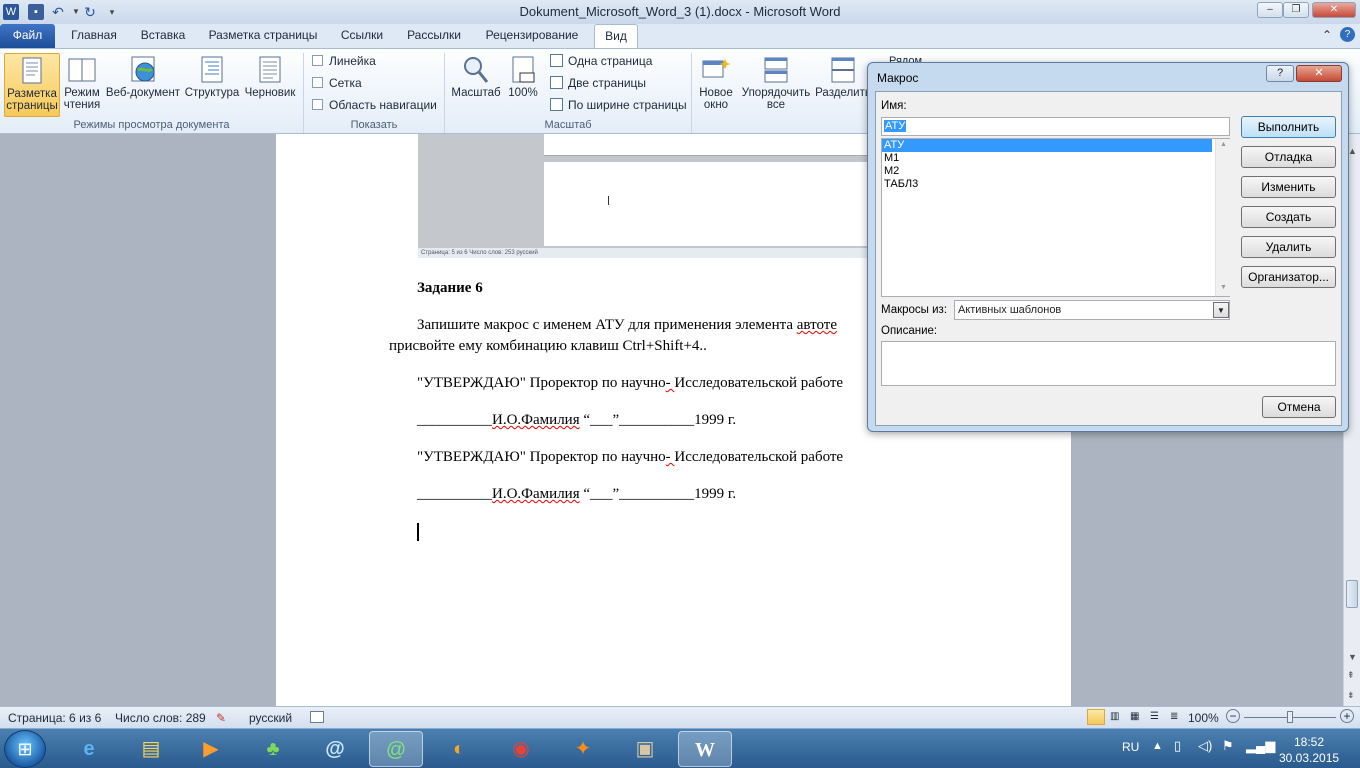 The height and width of the screenshot is (768, 1360). Describe the element at coordinates (1055, 184) in the screenshot. I see `macro-list-item: ТАБЛ3` at that location.